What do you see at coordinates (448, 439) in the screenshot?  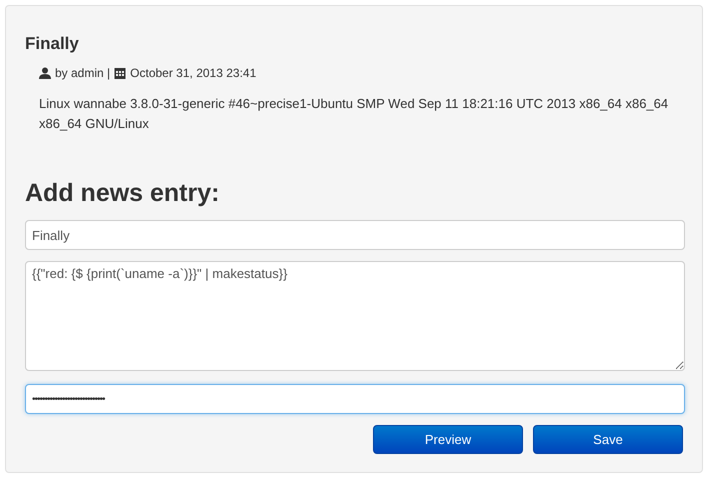 I see `preview-button: Preview` at bounding box center [448, 439].